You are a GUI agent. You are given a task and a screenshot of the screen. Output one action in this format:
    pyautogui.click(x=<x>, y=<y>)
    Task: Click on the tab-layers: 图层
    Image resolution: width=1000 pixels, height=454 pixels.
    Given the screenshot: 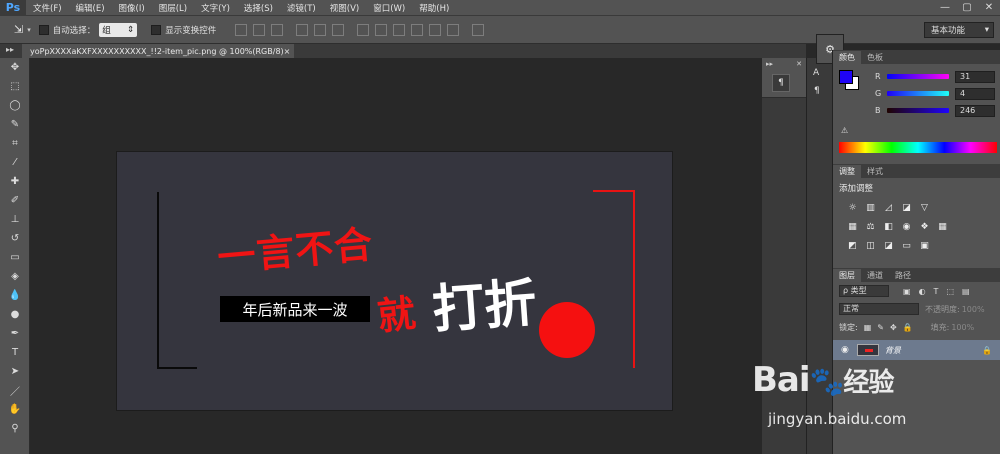 What is the action you would take?
    pyautogui.click(x=847, y=275)
    